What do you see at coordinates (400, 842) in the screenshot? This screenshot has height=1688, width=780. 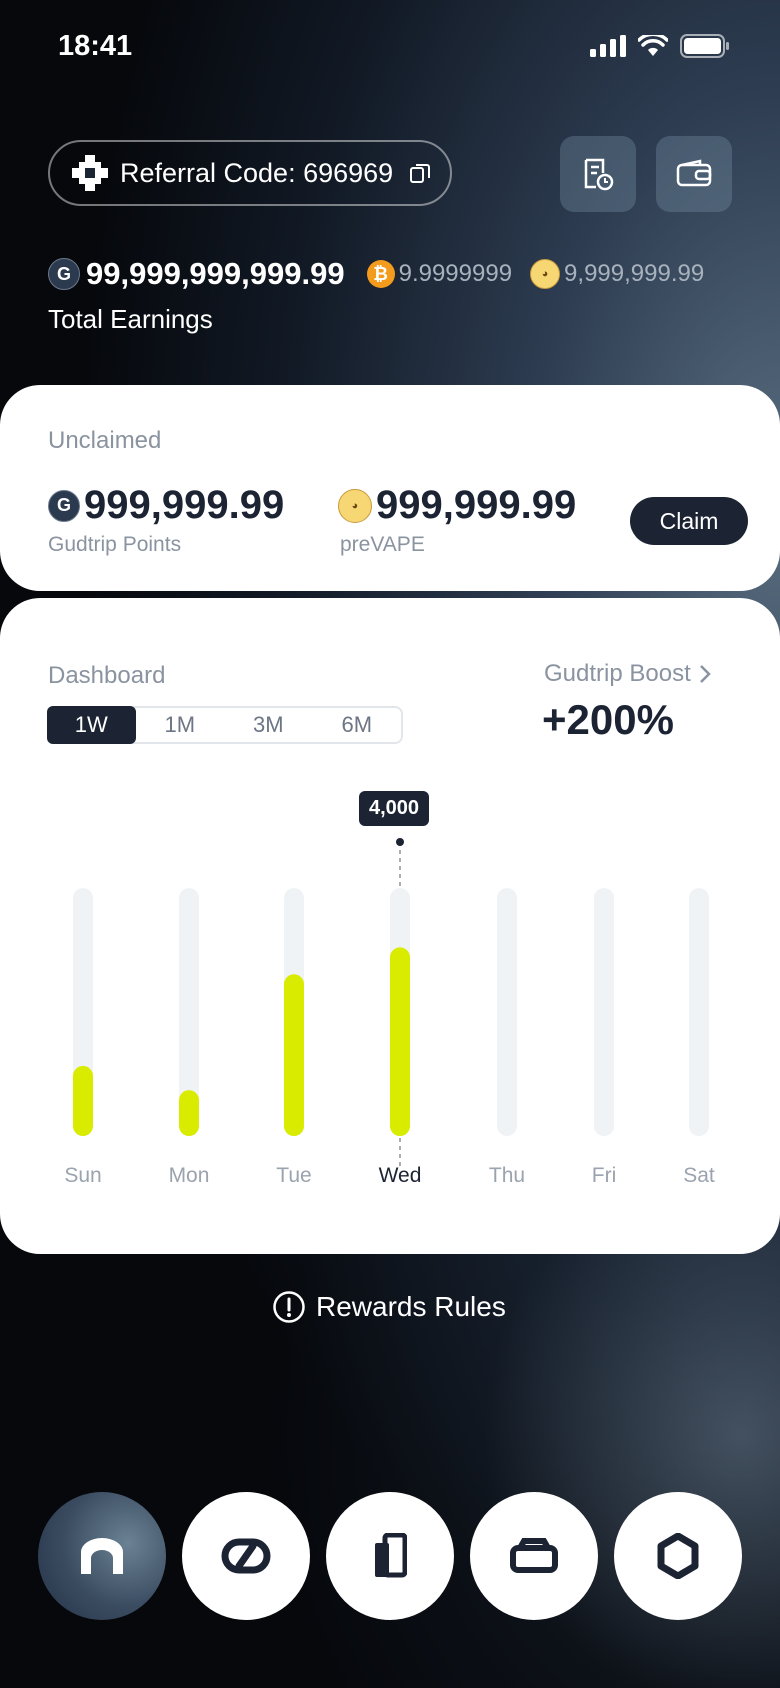 I see `selected-indicator-dot` at bounding box center [400, 842].